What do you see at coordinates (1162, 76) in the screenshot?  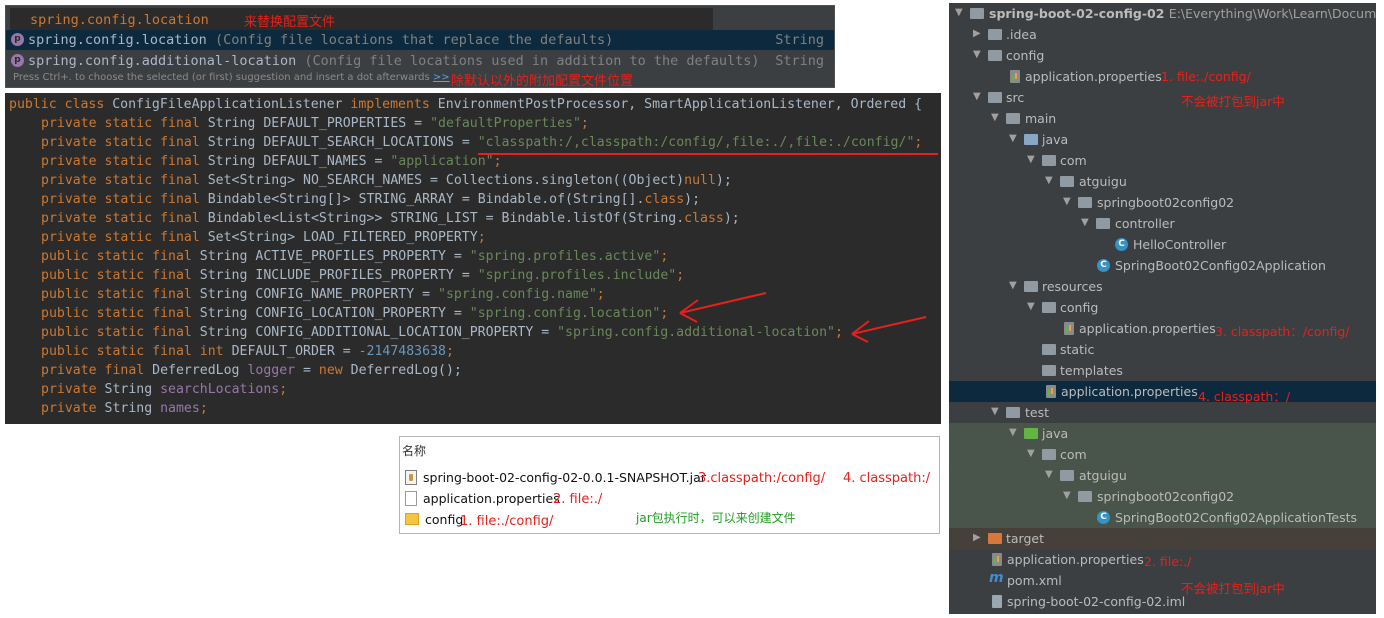 I see `tree-node-config-properties: application.properties 1. file:./config/` at bounding box center [1162, 76].